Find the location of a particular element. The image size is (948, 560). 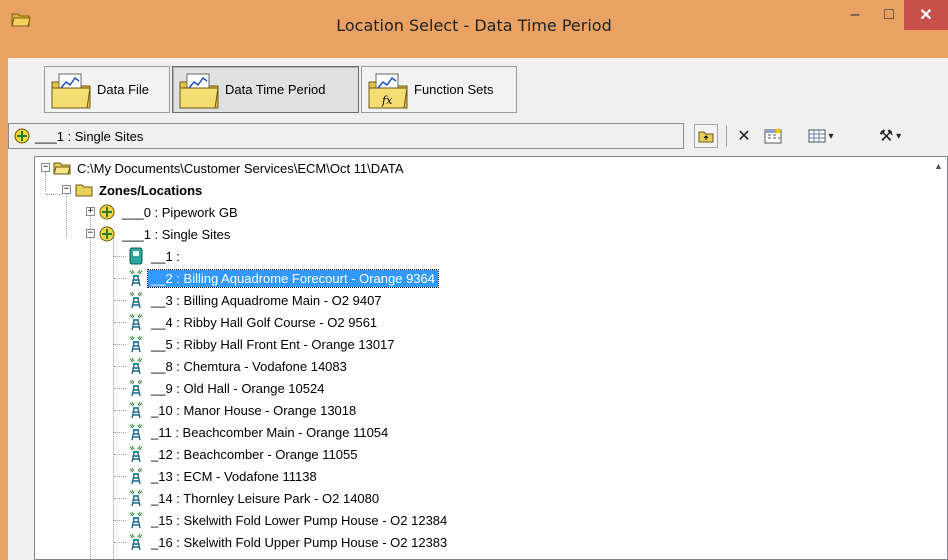

folder-function-icon: fx is located at coordinates (388, 90).